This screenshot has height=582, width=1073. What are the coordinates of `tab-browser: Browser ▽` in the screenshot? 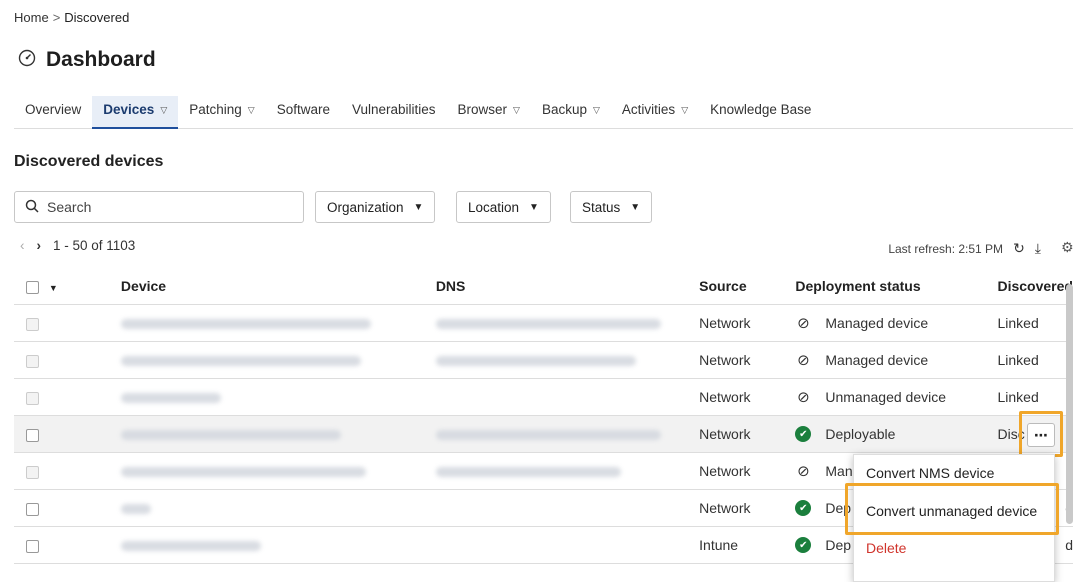 It's located at (489, 111).